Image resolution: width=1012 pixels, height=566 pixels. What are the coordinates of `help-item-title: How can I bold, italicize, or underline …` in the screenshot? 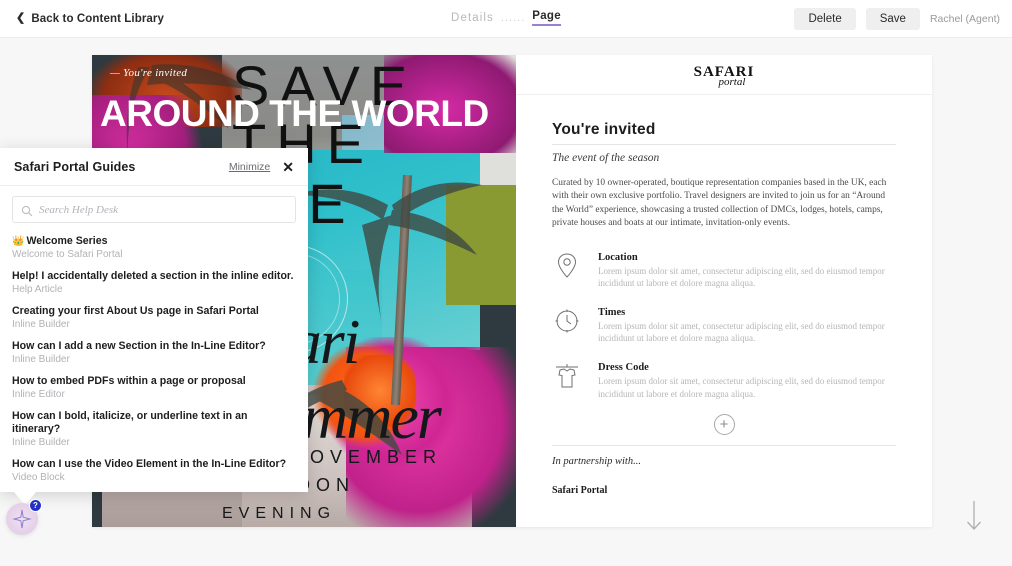 It's located at (130, 422).